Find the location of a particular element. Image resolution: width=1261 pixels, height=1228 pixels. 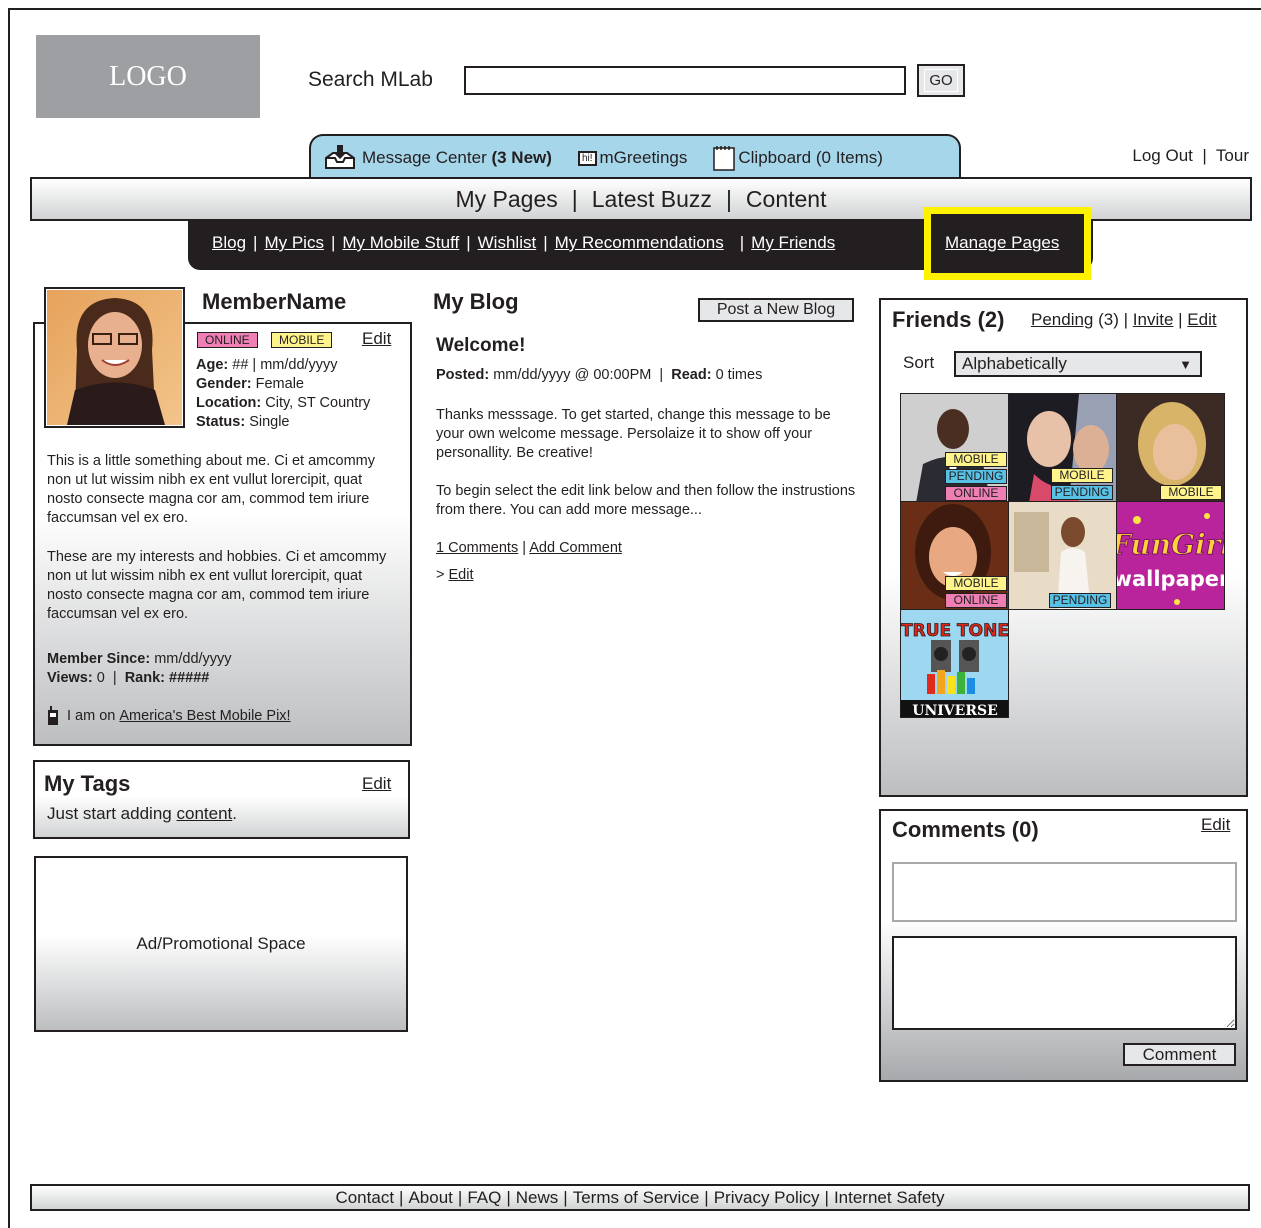

clipboard-label: Clipboard (0 Items) is located at coordinates (810, 157).